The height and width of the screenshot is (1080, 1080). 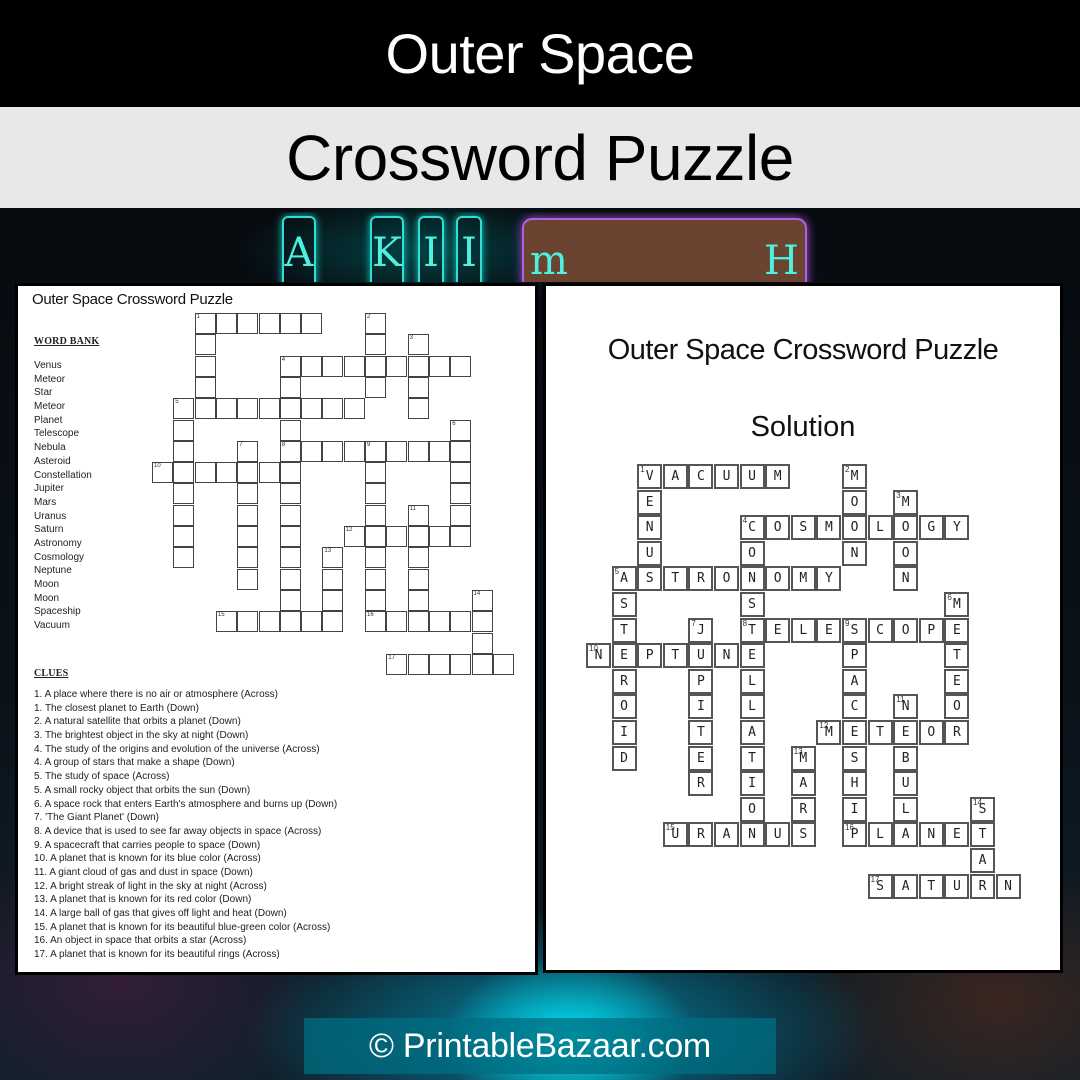 I want to click on crossword-cell: 2, so click(x=375, y=323).